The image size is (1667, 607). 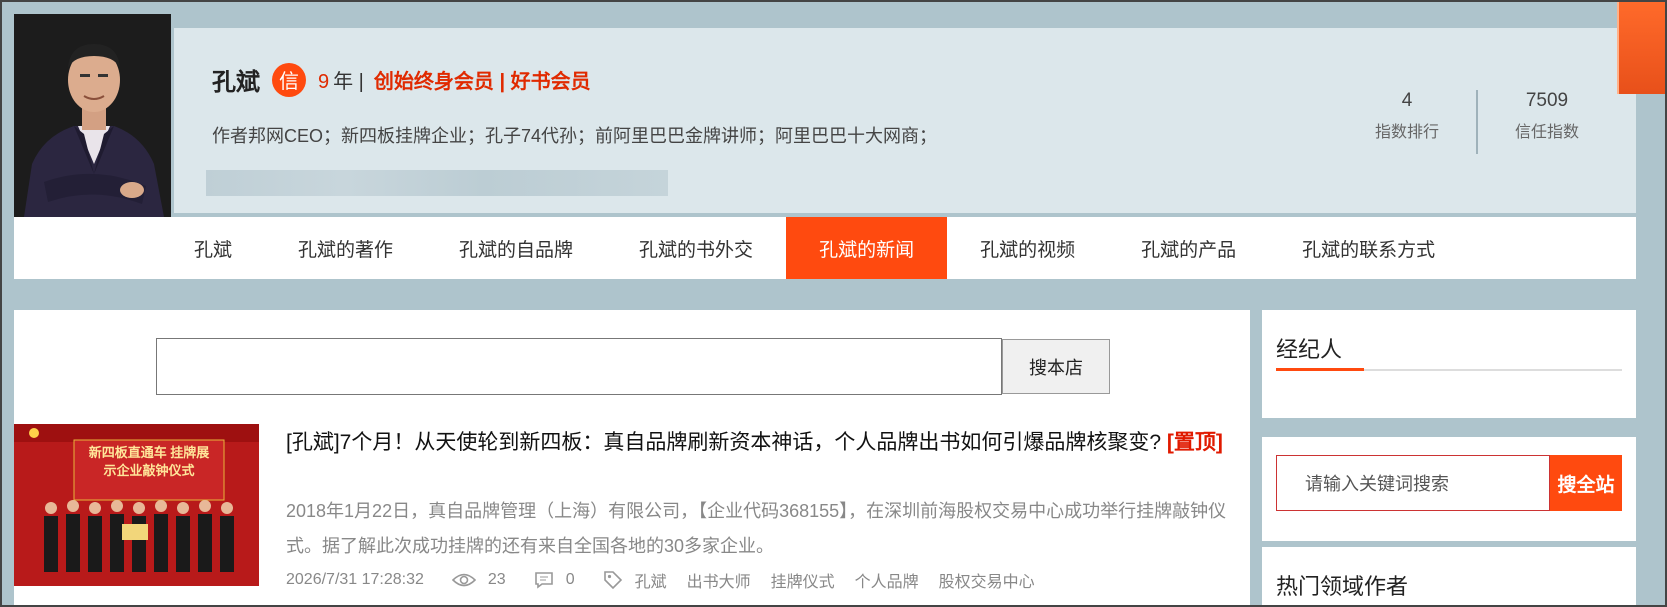 What do you see at coordinates (1547, 100) in the screenshot?
I see `stat-trust-value: 7509` at bounding box center [1547, 100].